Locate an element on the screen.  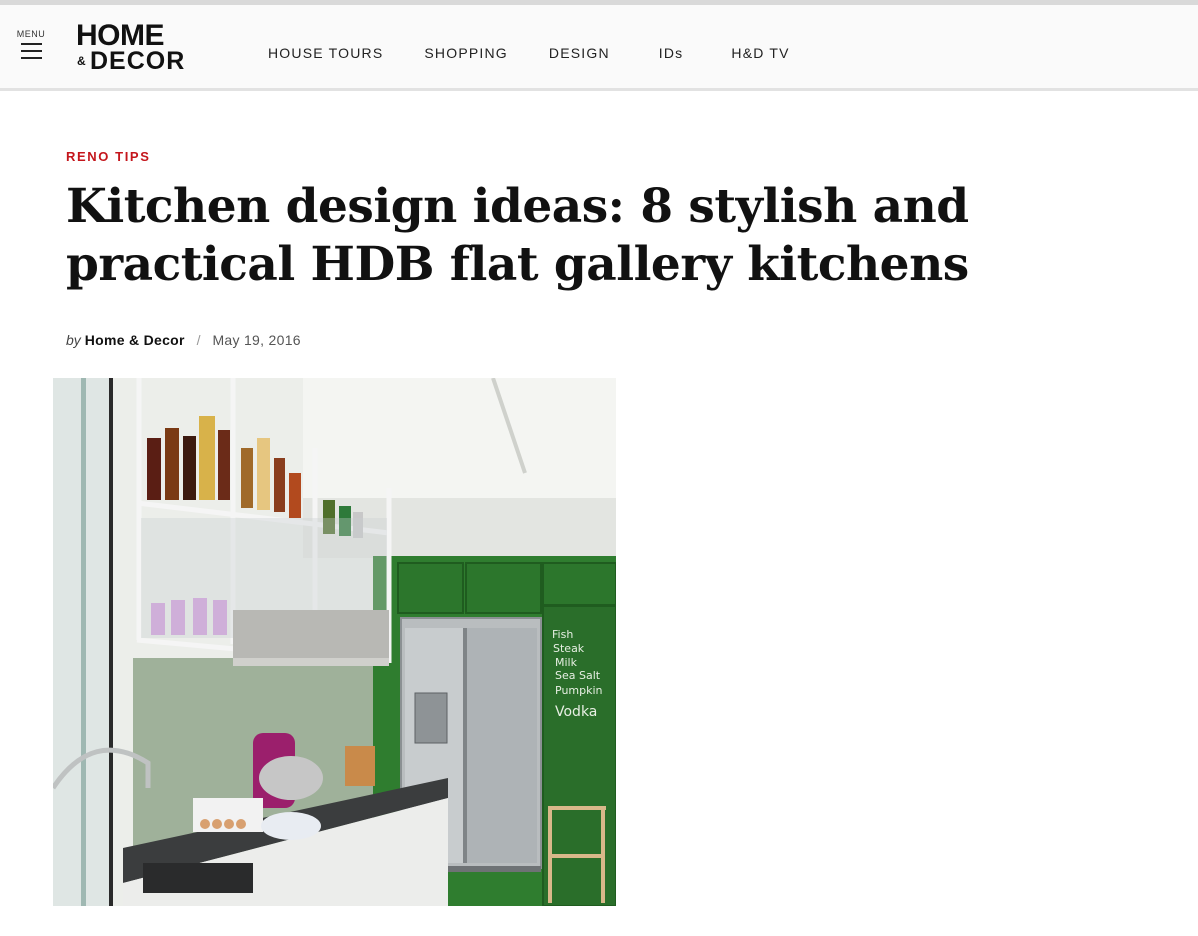
chalkboard-item: Pumpkin is located at coordinates (579, 690).